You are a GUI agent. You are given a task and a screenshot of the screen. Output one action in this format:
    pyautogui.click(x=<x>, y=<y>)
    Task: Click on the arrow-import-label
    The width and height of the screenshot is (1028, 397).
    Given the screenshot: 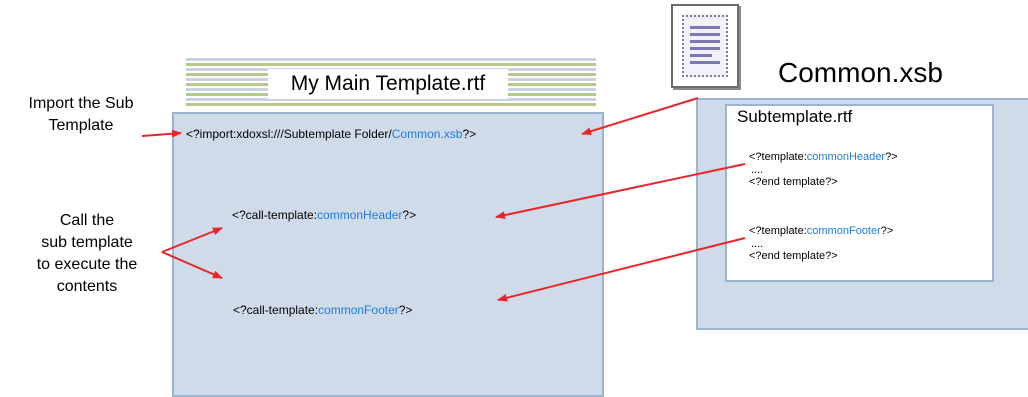 What is the action you would take?
    pyautogui.click(x=161, y=133)
    